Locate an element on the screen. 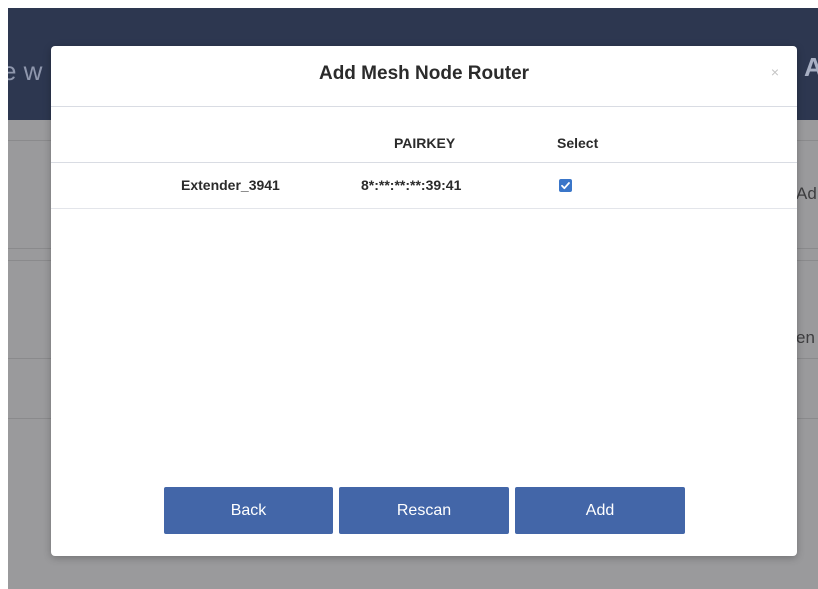 This screenshot has height=589, width=818. background-side-text: Ad is located at coordinates (806, 193).